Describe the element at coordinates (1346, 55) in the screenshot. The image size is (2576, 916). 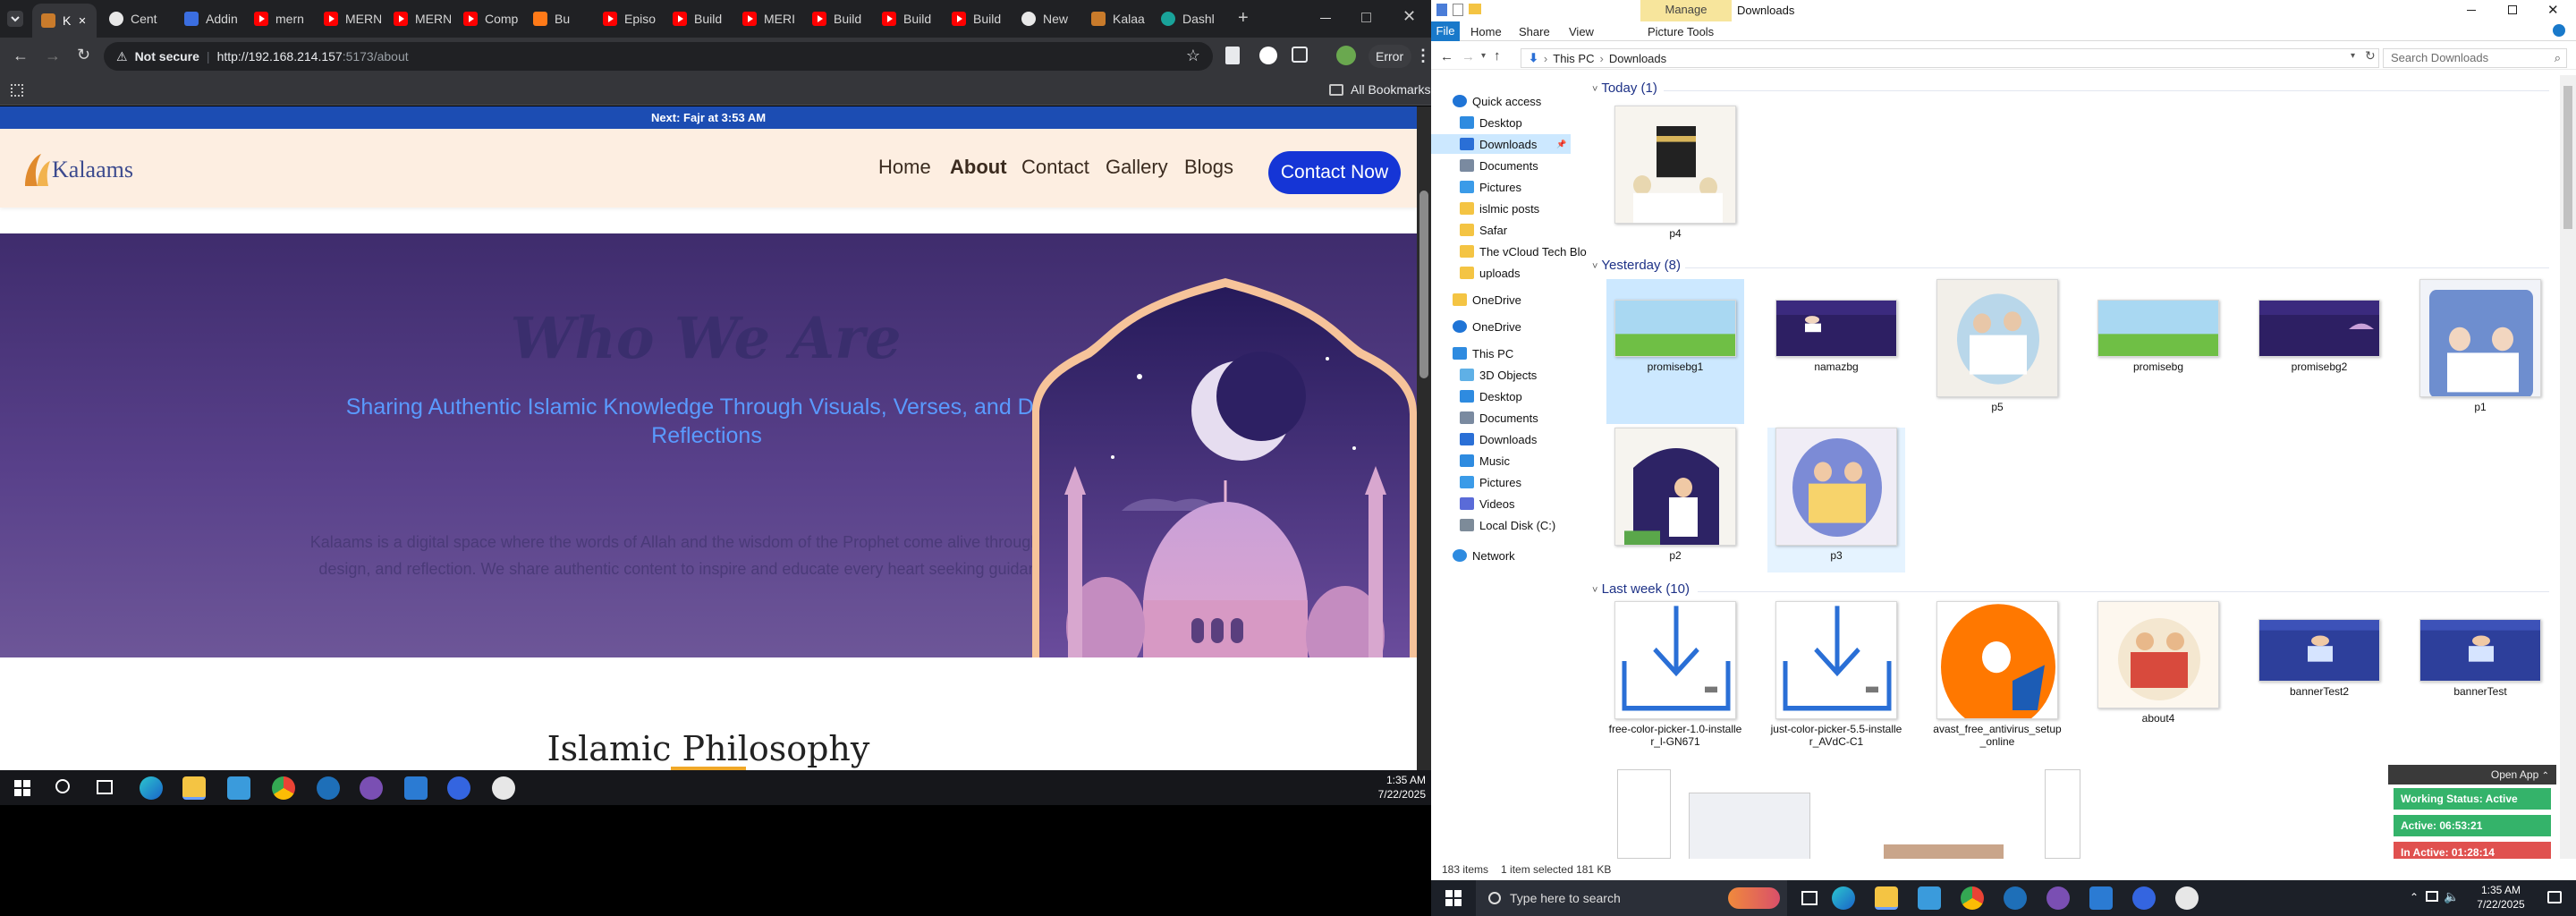
I see `profile-avatar` at that location.